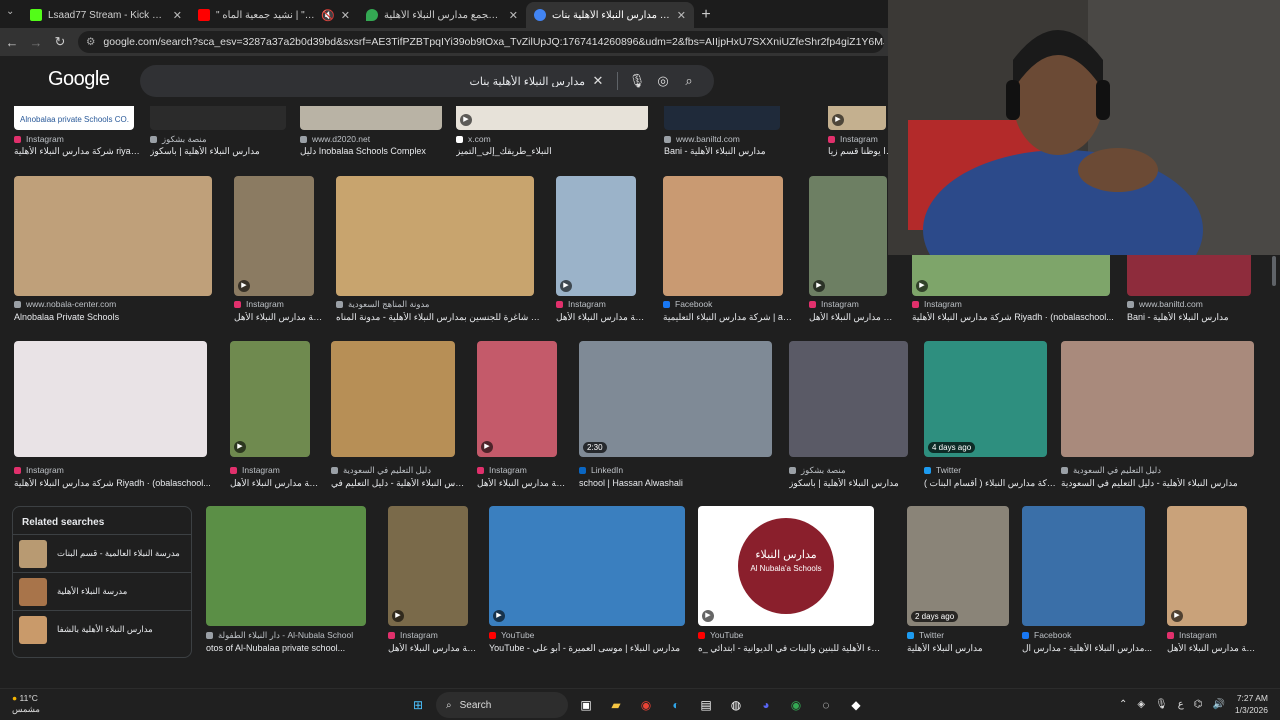 The width and height of the screenshot is (1280, 720). What do you see at coordinates (10, 11) in the screenshot?
I see `tab-search-icon: ⌄` at bounding box center [10, 11].